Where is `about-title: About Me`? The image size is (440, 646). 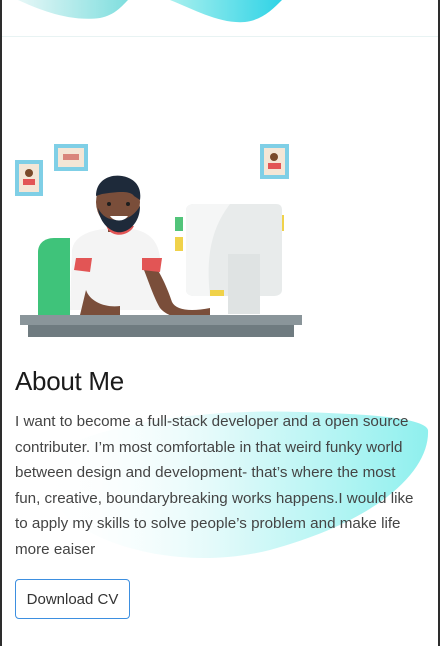 about-title: About Me is located at coordinates (69, 381).